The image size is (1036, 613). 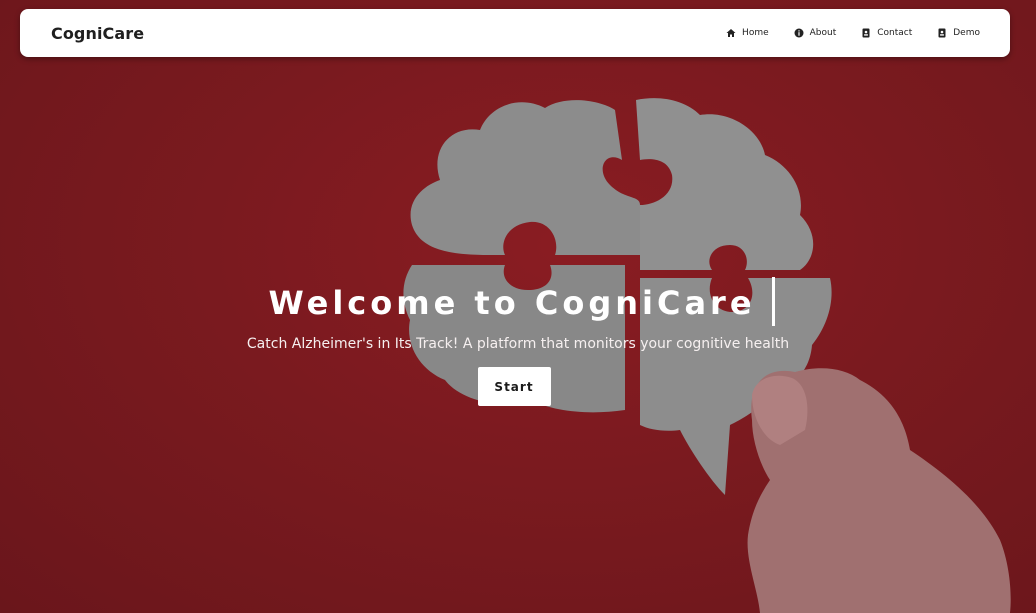 I want to click on nav-link-contact: Contact, so click(x=886, y=33).